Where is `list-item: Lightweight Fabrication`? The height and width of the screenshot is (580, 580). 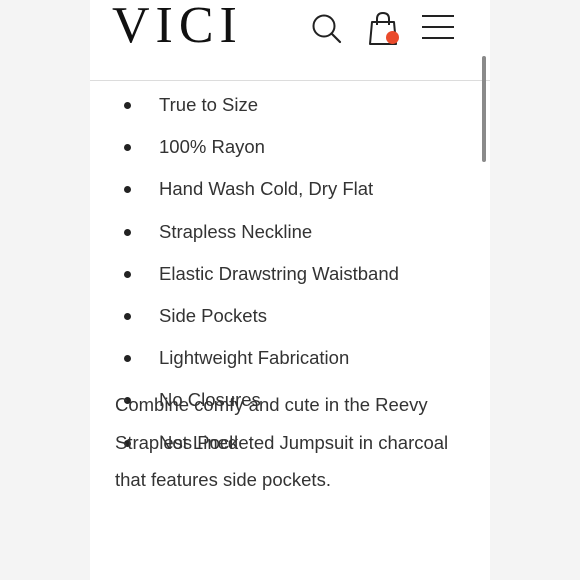 list-item: Lightweight Fabrication is located at coordinates (285, 358).